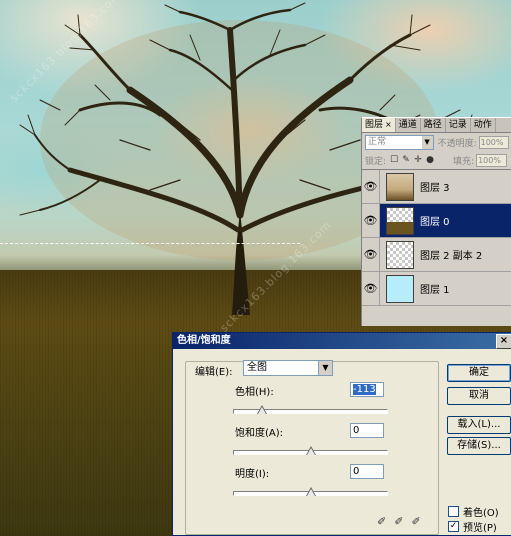 This screenshot has width=511, height=536. I want to click on saturation-label: 饱和度(A):, so click(259, 433).